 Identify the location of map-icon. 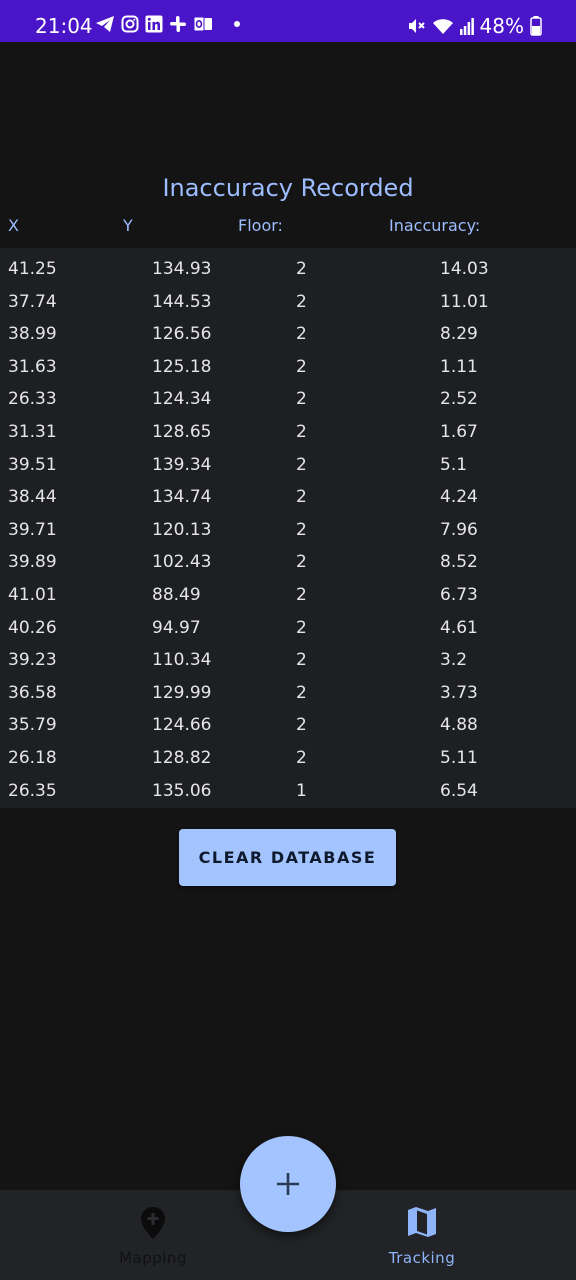
(422, 1224).